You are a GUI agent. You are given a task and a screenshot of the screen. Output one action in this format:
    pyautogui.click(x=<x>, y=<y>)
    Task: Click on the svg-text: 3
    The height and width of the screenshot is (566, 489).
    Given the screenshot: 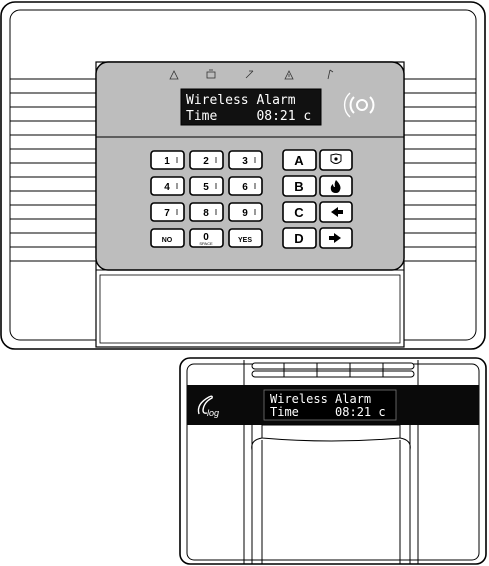 What is the action you would take?
    pyautogui.click(x=245, y=161)
    